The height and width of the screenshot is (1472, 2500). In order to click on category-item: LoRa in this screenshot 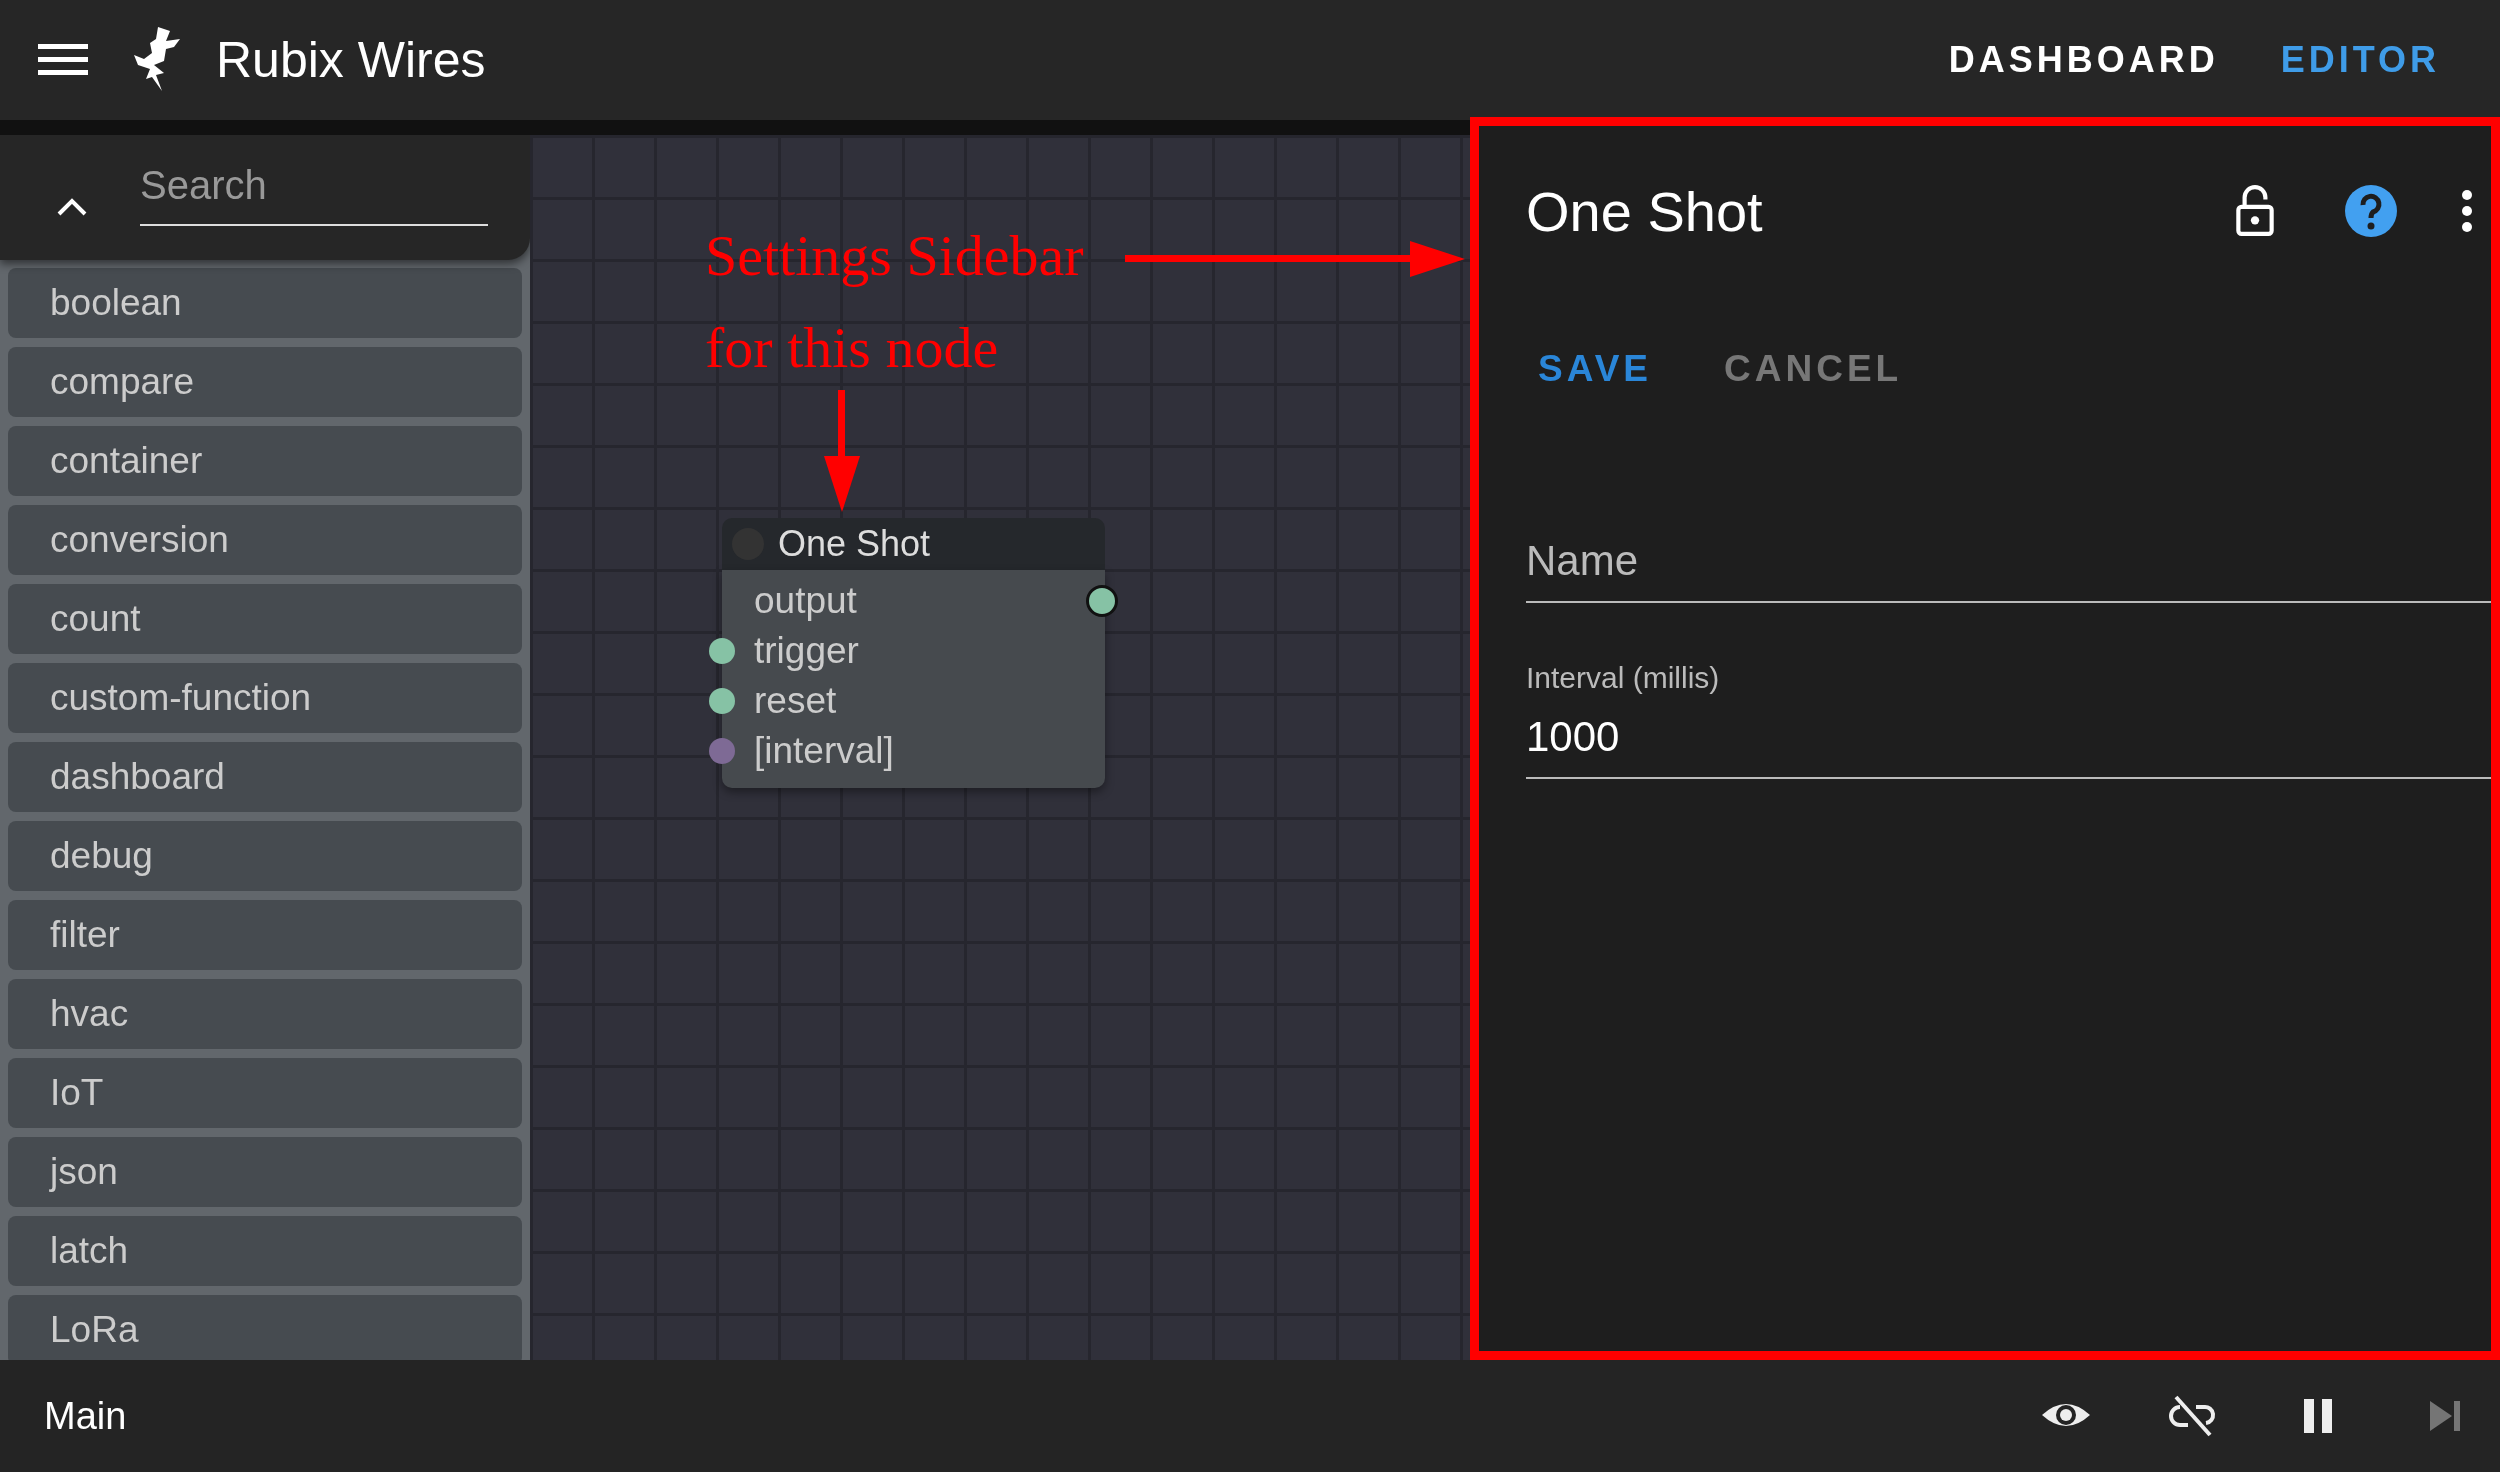, I will do `click(265, 1327)`.